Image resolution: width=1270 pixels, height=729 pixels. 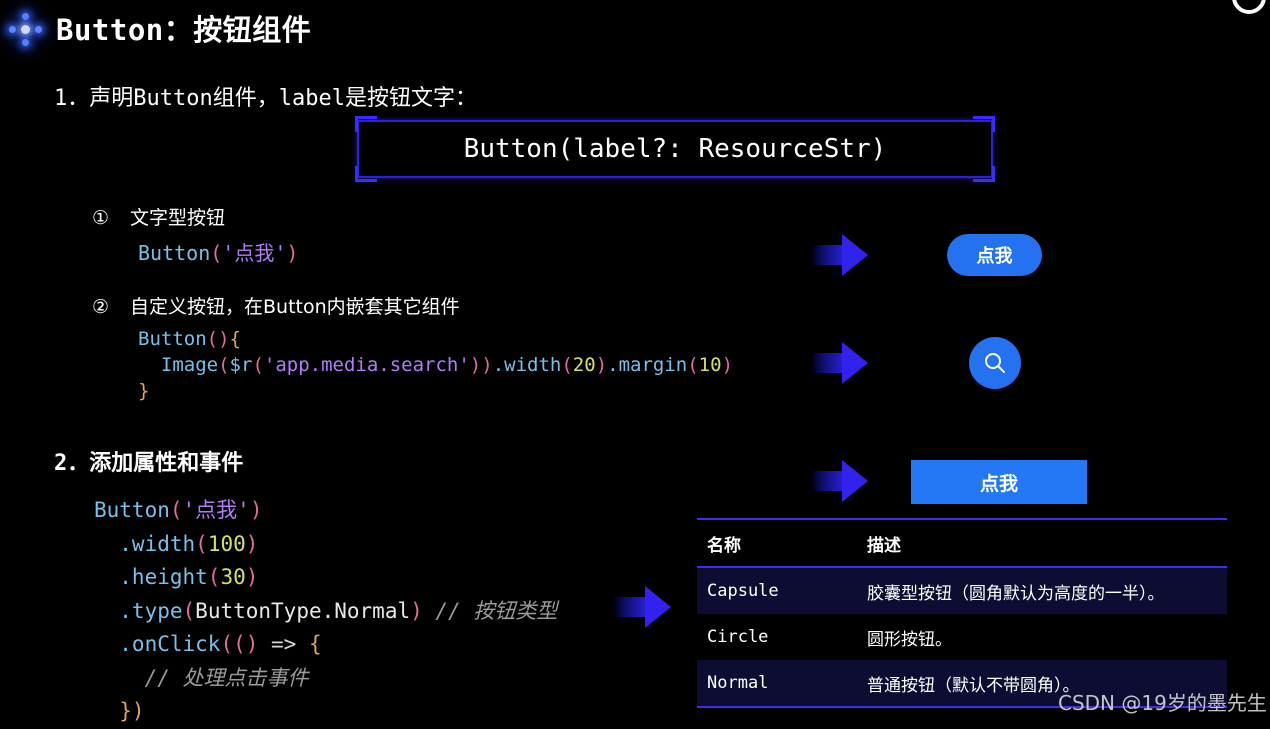 I want to click on code-token-fn: Image, so click(x=189, y=365).